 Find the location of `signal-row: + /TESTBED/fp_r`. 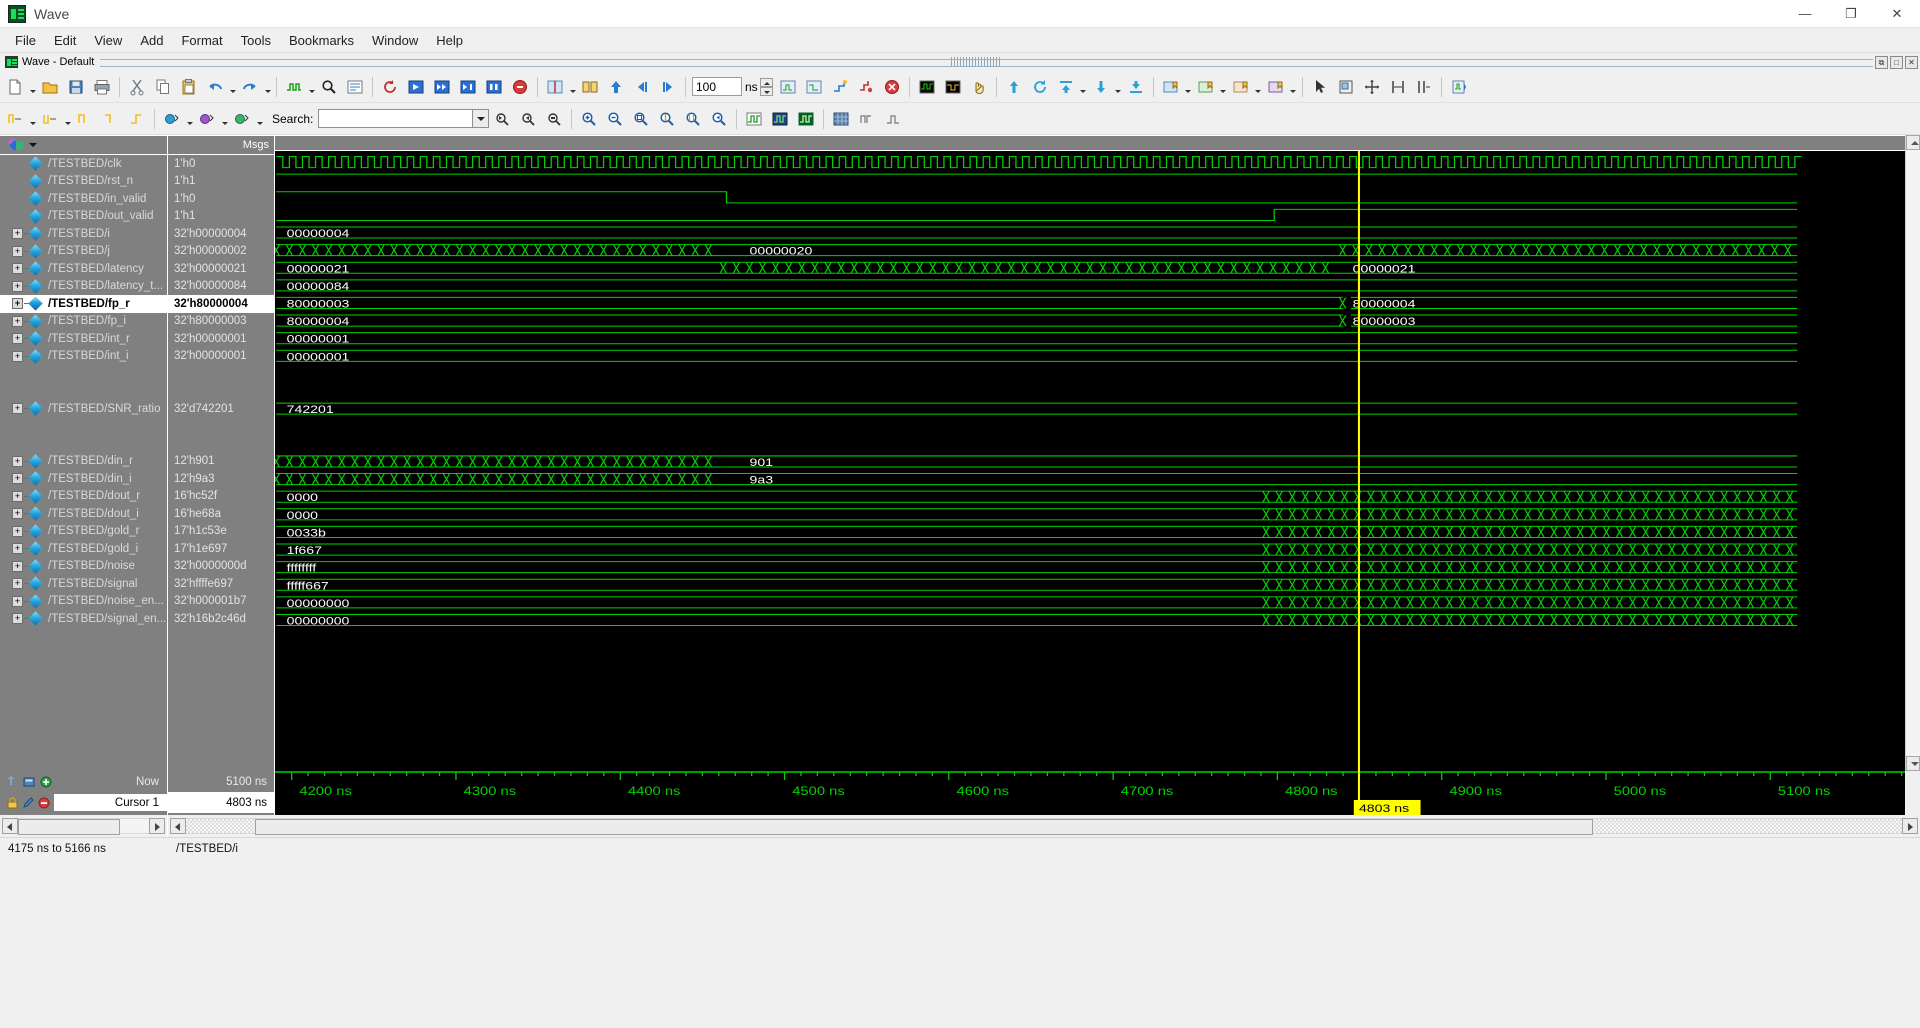

signal-row: + /TESTBED/fp_r is located at coordinates (83, 304).